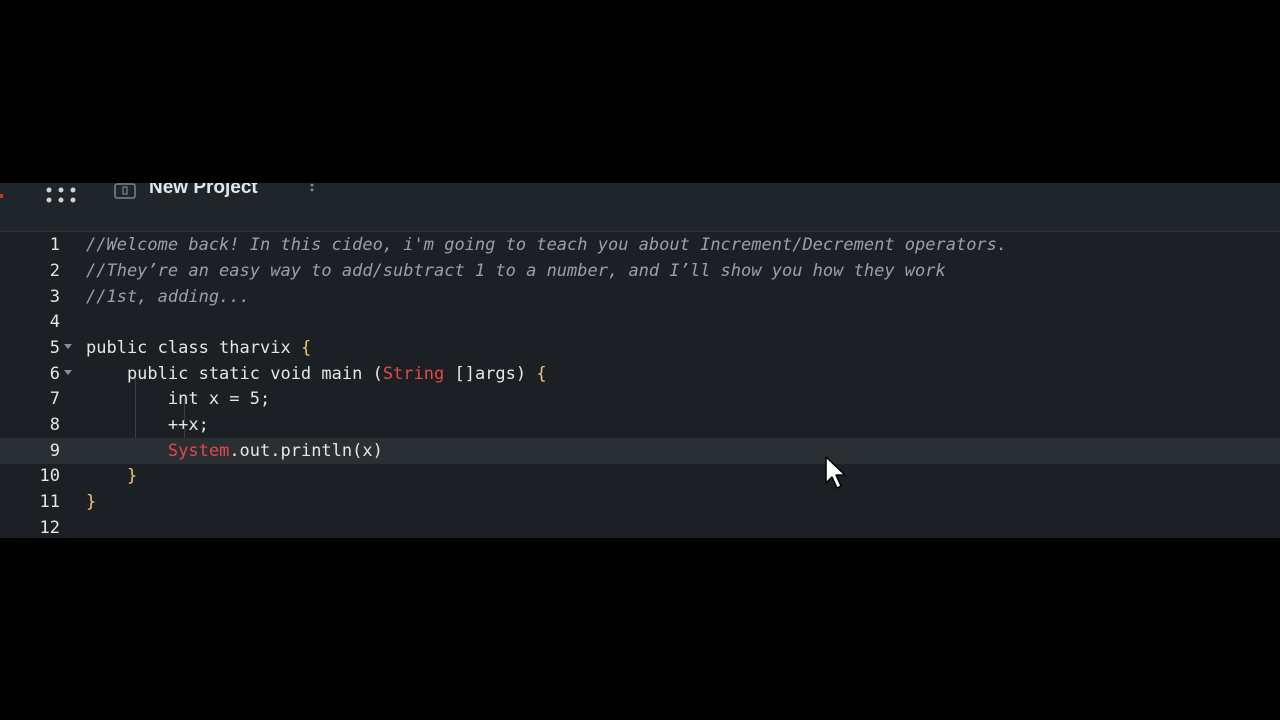  I want to click on line-number: 5, so click(54, 348).